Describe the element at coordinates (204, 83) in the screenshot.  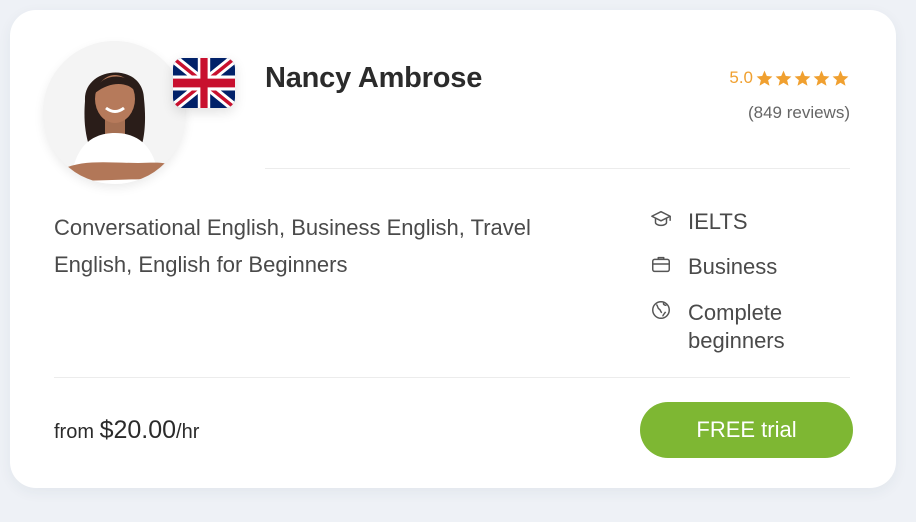
I see `uk-flag-icon` at that location.